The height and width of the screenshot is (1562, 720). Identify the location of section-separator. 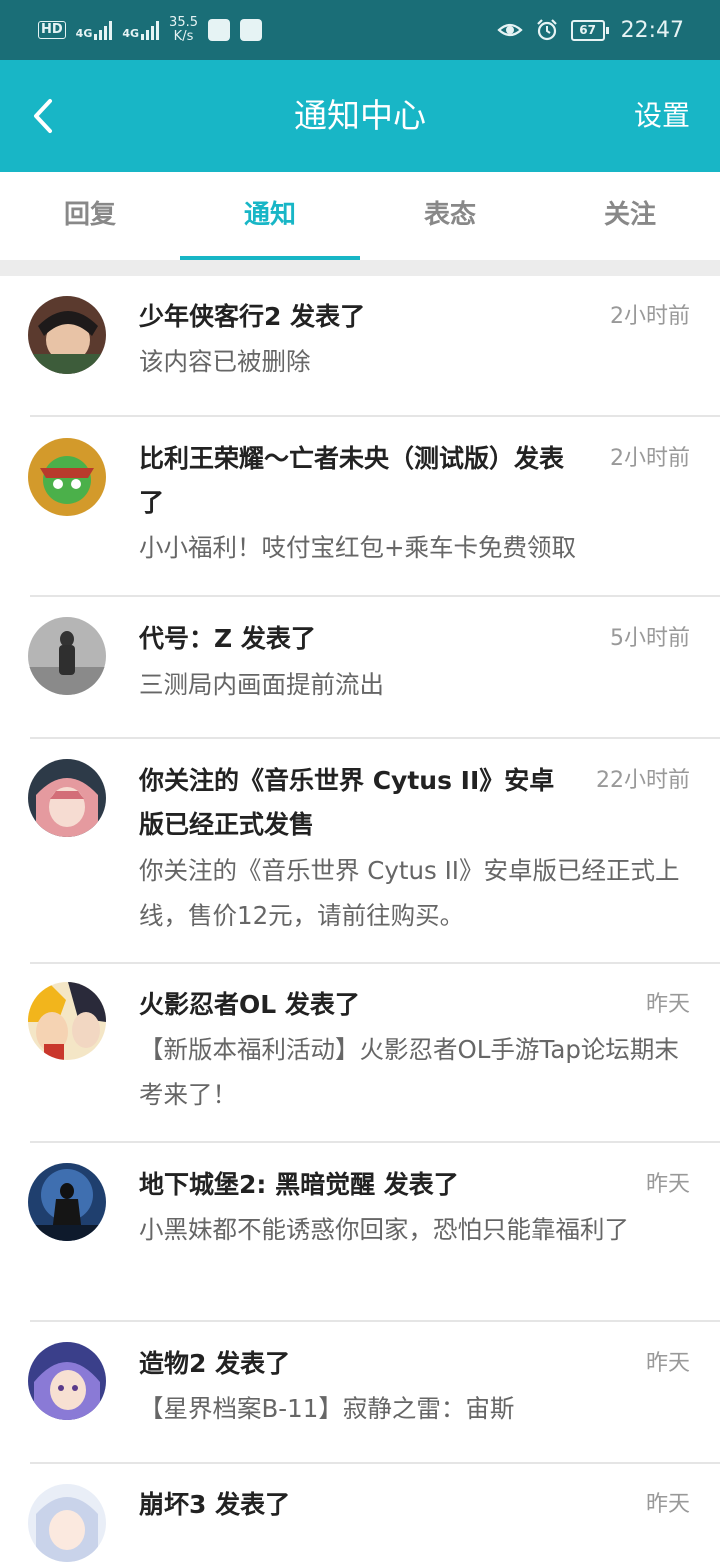
(360, 268).